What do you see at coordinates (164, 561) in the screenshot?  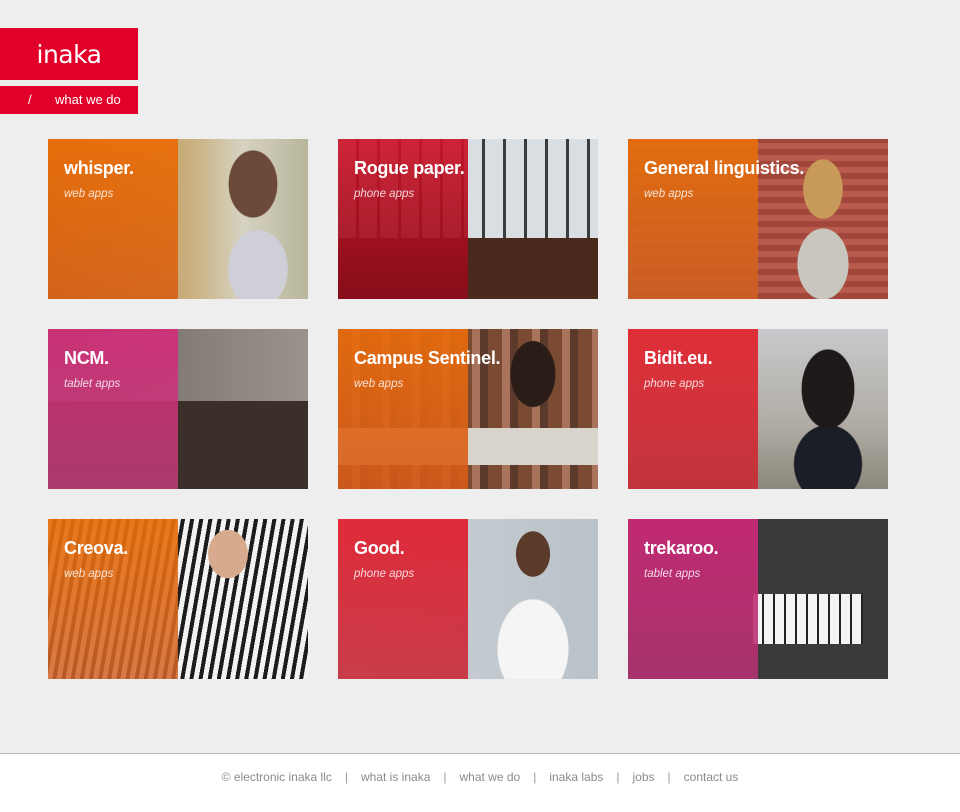 I see `project-title: Creova. web apps` at bounding box center [164, 561].